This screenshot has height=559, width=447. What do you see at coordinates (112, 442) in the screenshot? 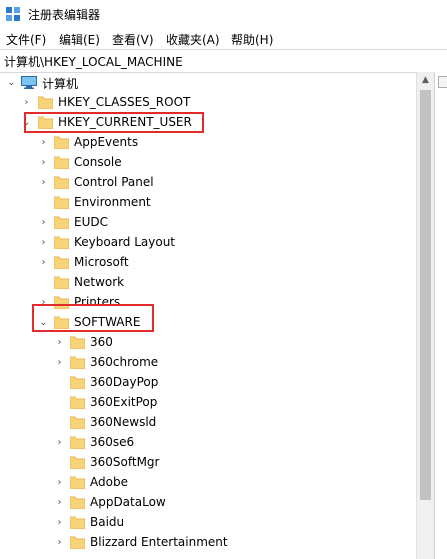
I see `tree-node-label: 360se6` at bounding box center [112, 442].